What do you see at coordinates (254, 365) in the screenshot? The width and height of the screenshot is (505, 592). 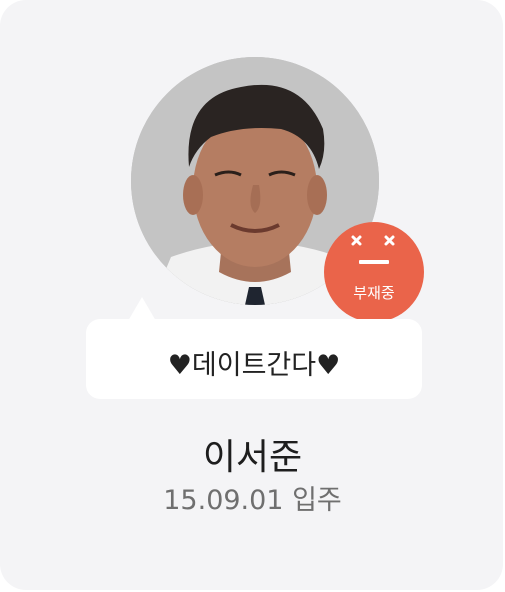 I see `status-message: ♥데이트간다♥` at bounding box center [254, 365].